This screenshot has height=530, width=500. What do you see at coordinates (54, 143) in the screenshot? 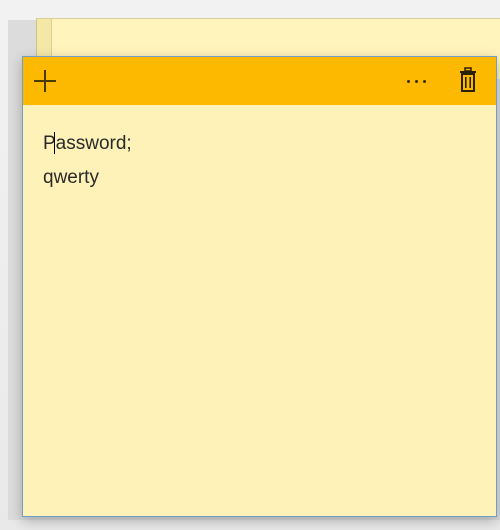
I see `text-cursor` at bounding box center [54, 143].